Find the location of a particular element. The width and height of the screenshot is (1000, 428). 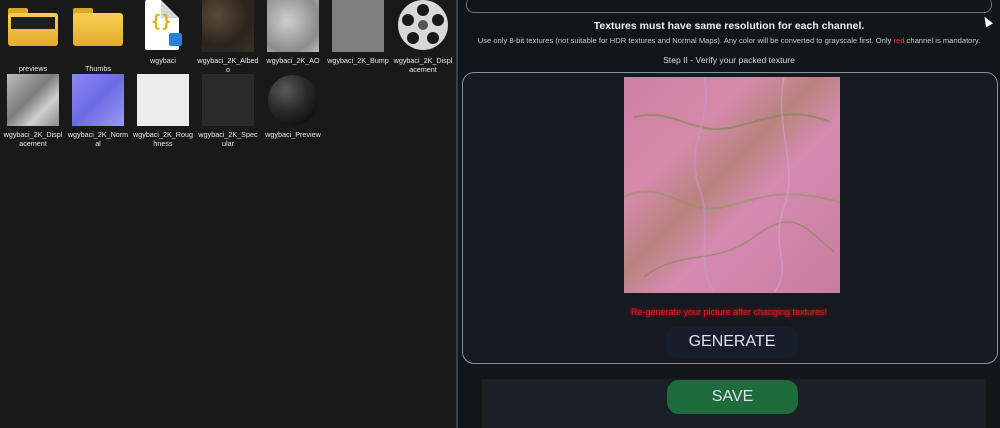

texture-pattern is located at coordinates (732, 185).